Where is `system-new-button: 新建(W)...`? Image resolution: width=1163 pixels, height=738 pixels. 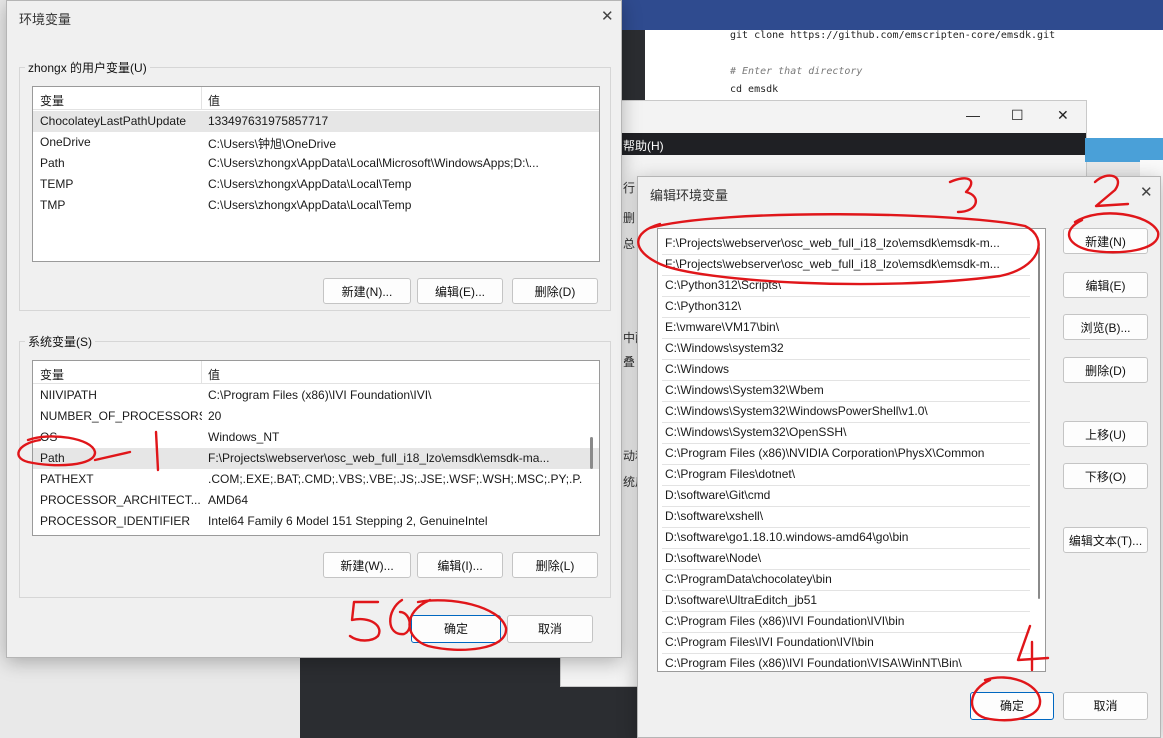 system-new-button: 新建(W)... is located at coordinates (367, 565).